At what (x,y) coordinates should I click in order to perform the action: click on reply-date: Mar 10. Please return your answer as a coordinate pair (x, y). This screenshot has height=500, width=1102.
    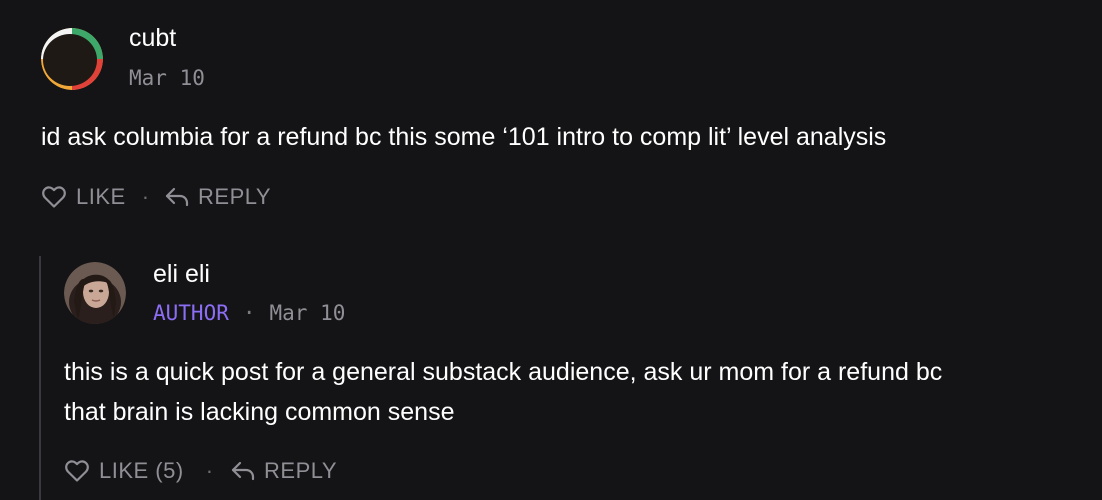
    Looking at the image, I should click on (308, 313).